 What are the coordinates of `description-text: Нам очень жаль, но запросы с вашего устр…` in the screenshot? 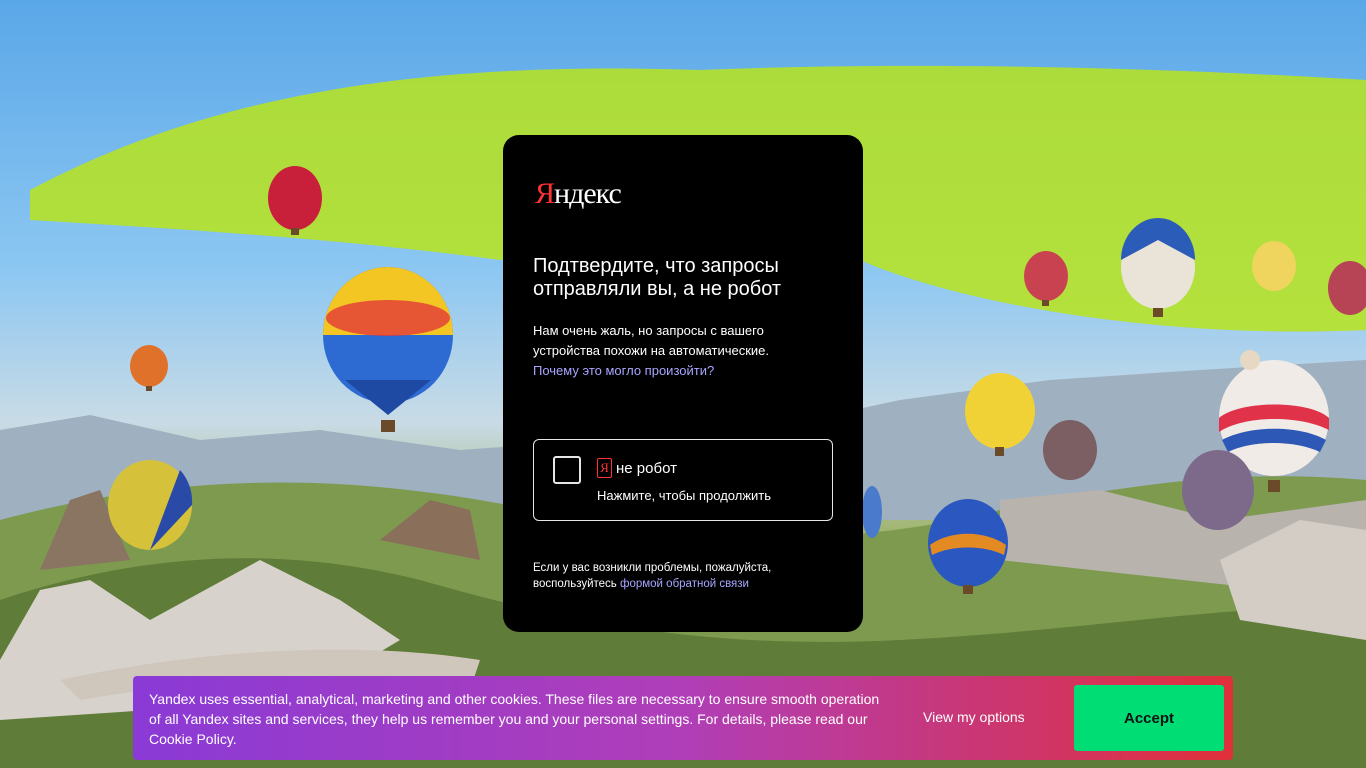 It's located at (651, 340).